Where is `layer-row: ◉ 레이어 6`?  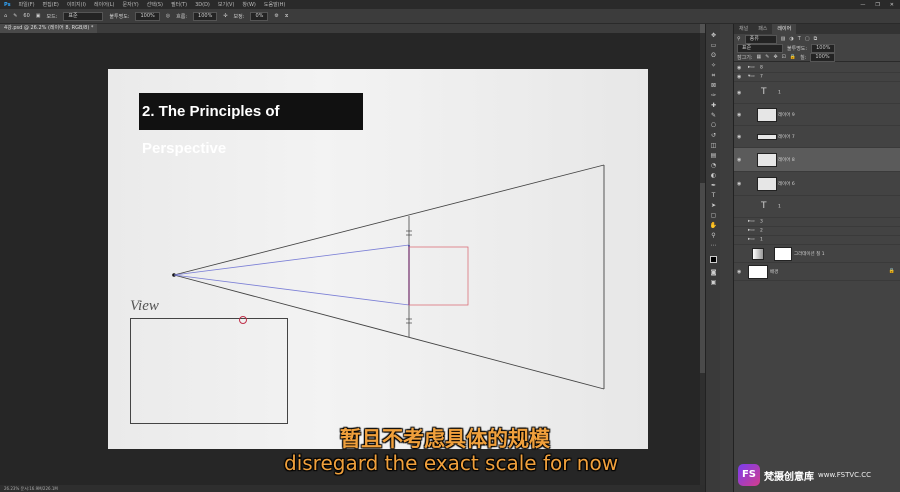
layer-row: ◉ 레이어 6 is located at coordinates (817, 184).